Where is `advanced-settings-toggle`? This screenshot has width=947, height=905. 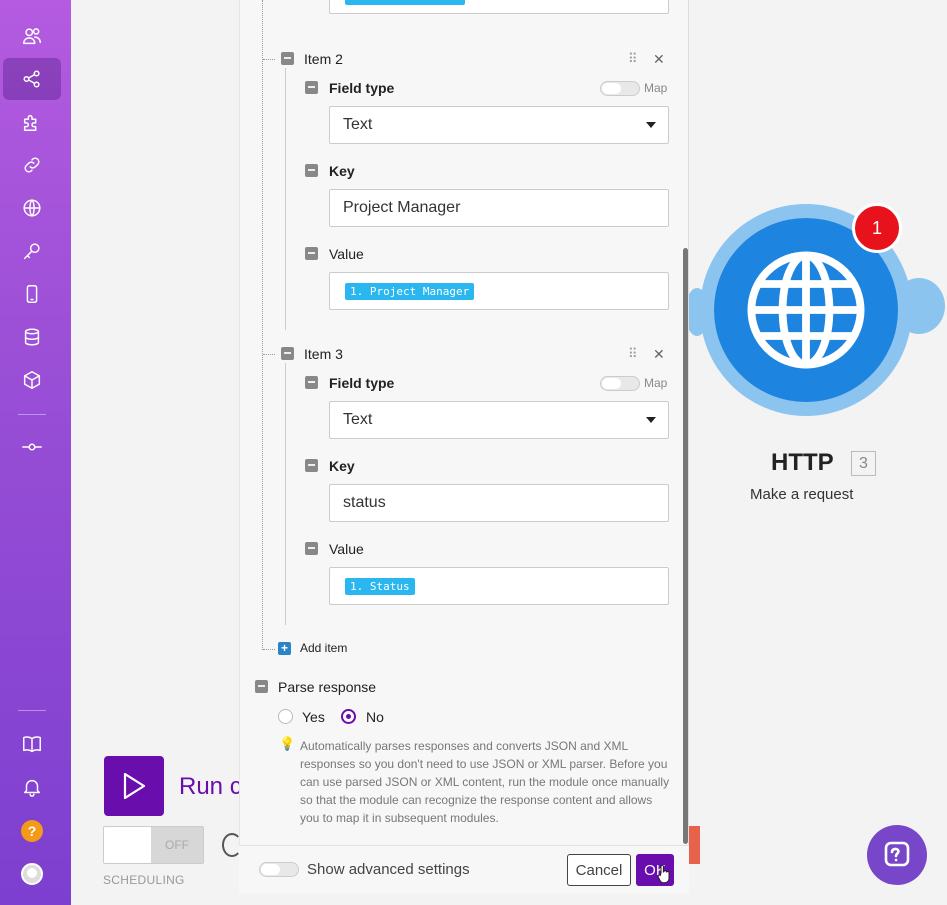
advanced-settings-toggle is located at coordinates (279, 869).